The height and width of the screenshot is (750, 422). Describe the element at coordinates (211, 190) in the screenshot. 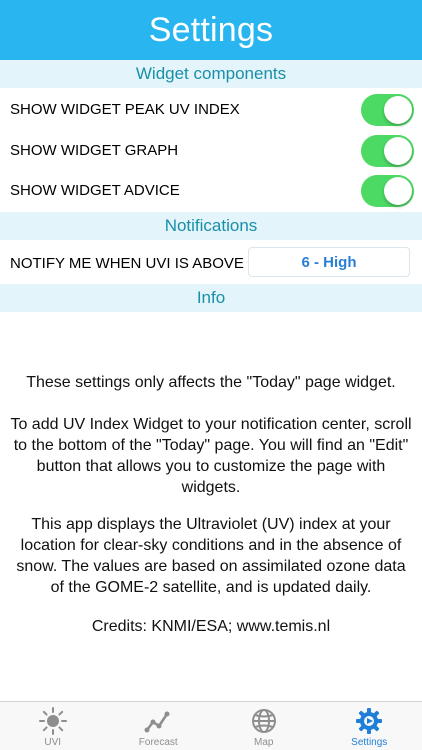

I see `setting-row-advice: SHOW WIDGET ADVICE` at that location.